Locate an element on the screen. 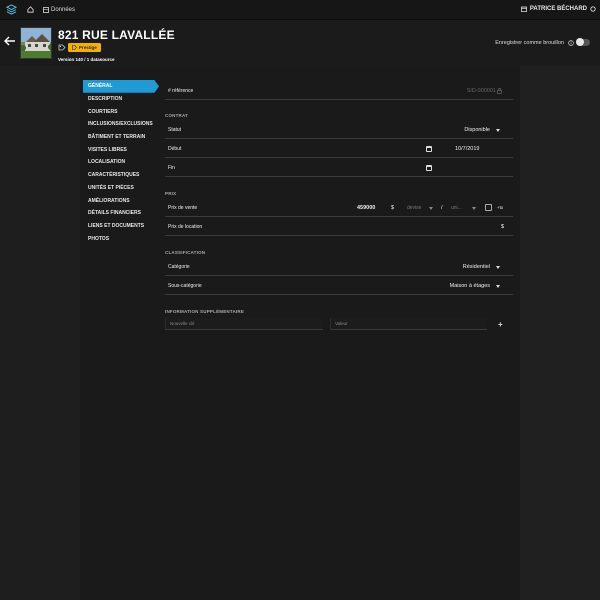  user-menu: PATRICE BÉCHARD is located at coordinates (558, 9).